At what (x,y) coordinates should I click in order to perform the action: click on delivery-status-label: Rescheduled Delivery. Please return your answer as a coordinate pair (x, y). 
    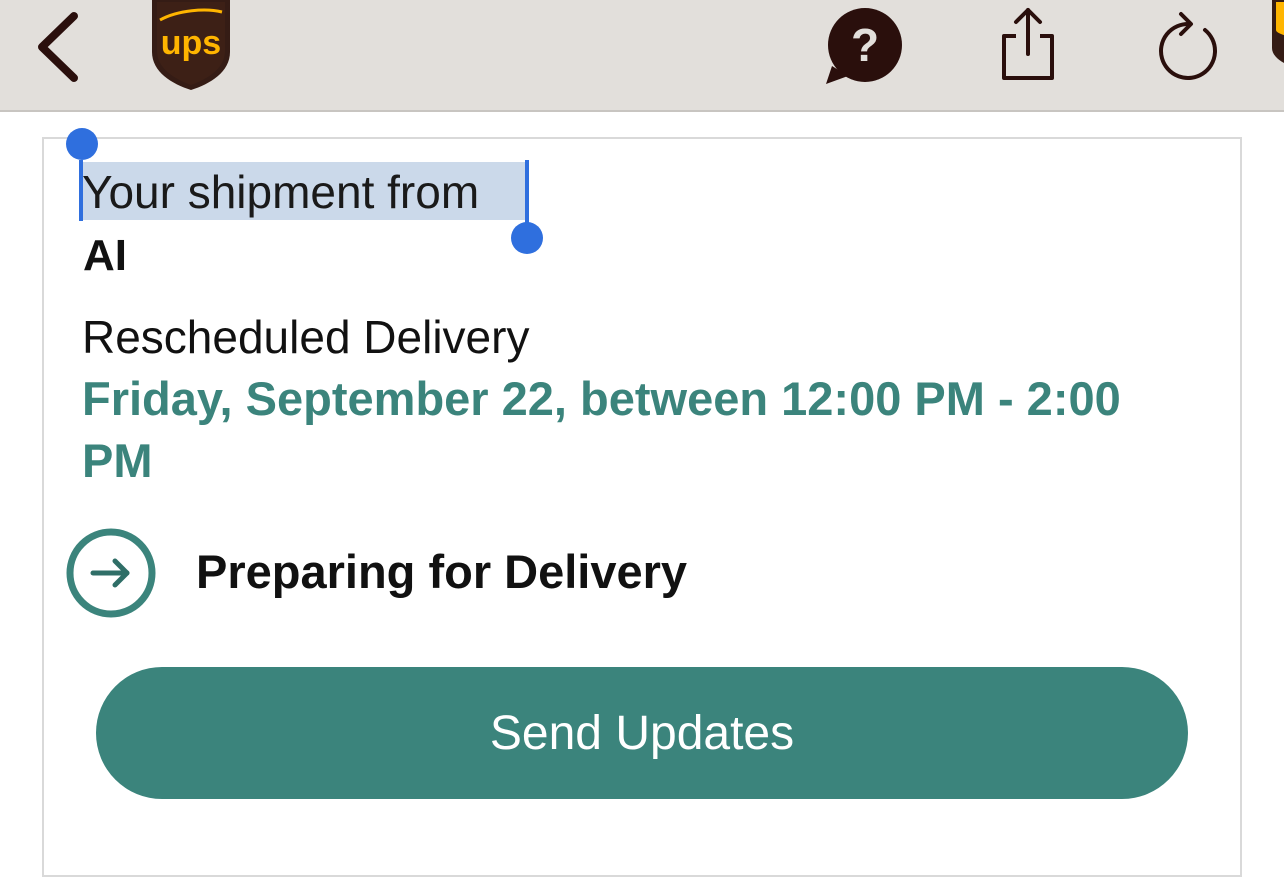
    Looking at the image, I should click on (306, 337).